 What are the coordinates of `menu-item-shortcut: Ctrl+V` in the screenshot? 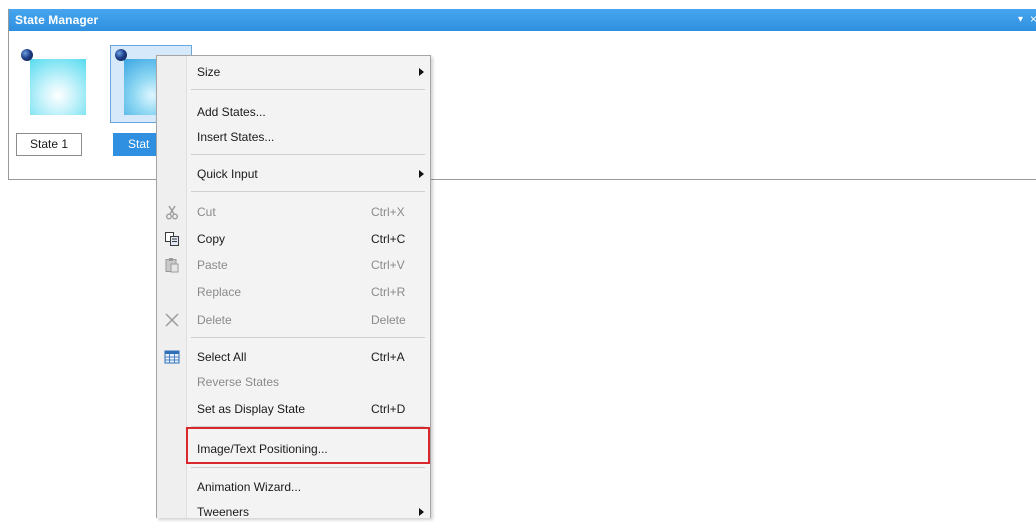 It's located at (388, 265).